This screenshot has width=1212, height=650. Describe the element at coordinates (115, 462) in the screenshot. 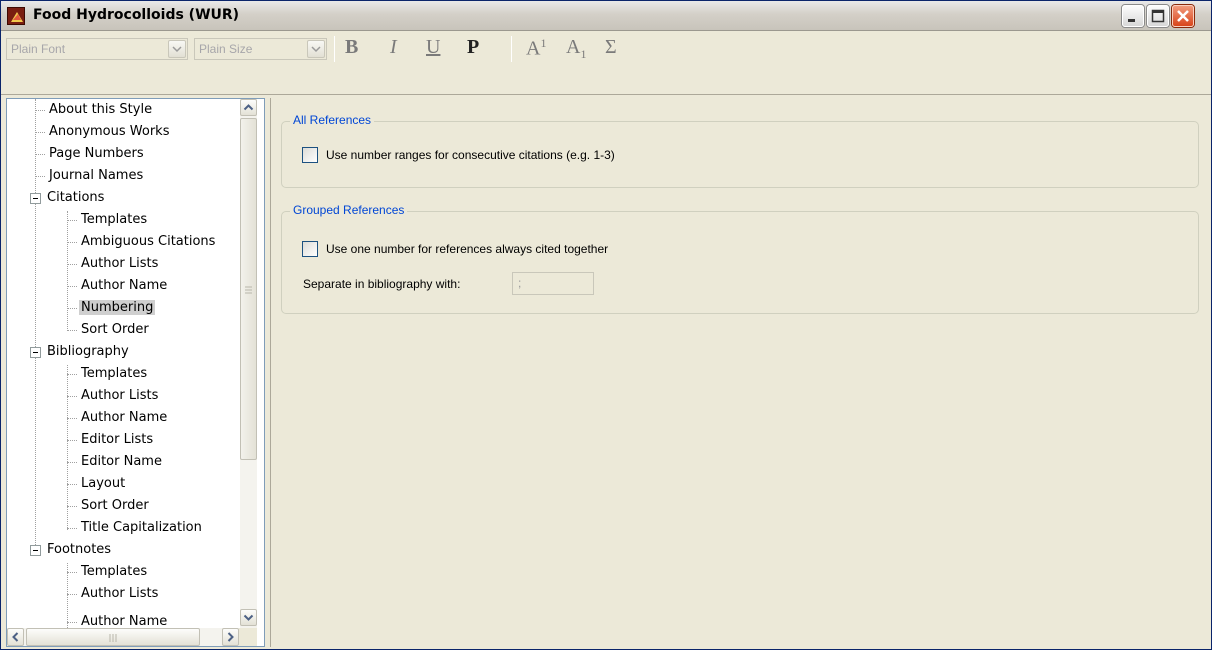

I see `tree-item-editor-name: Editor Name` at that location.